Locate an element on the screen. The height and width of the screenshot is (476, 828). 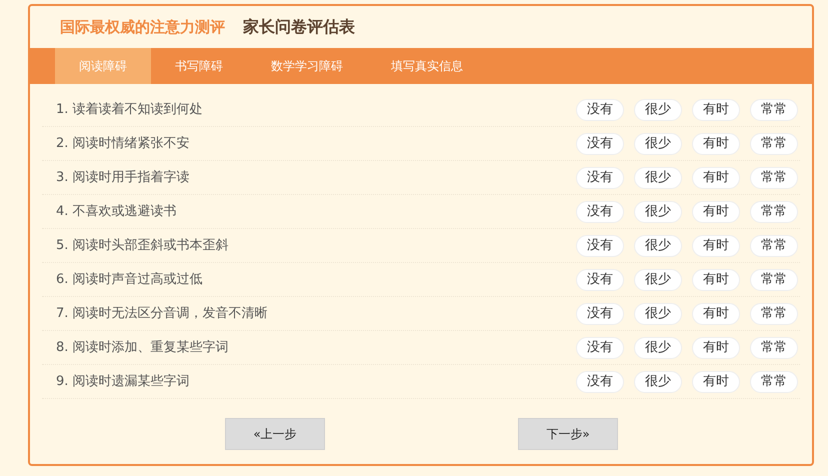
question-text: 3. 阅读时用手指着字读 is located at coordinates (123, 177).